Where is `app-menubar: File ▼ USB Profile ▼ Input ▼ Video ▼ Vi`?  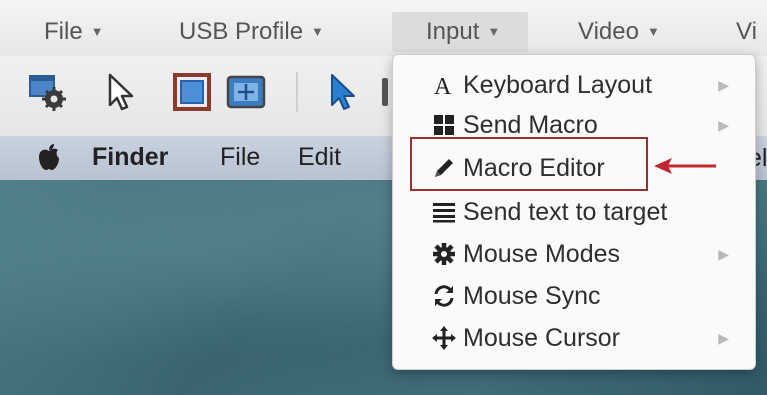
app-menubar: File ▼ USB Profile ▼ Input ▼ Video ▼ Vi is located at coordinates (383, 28).